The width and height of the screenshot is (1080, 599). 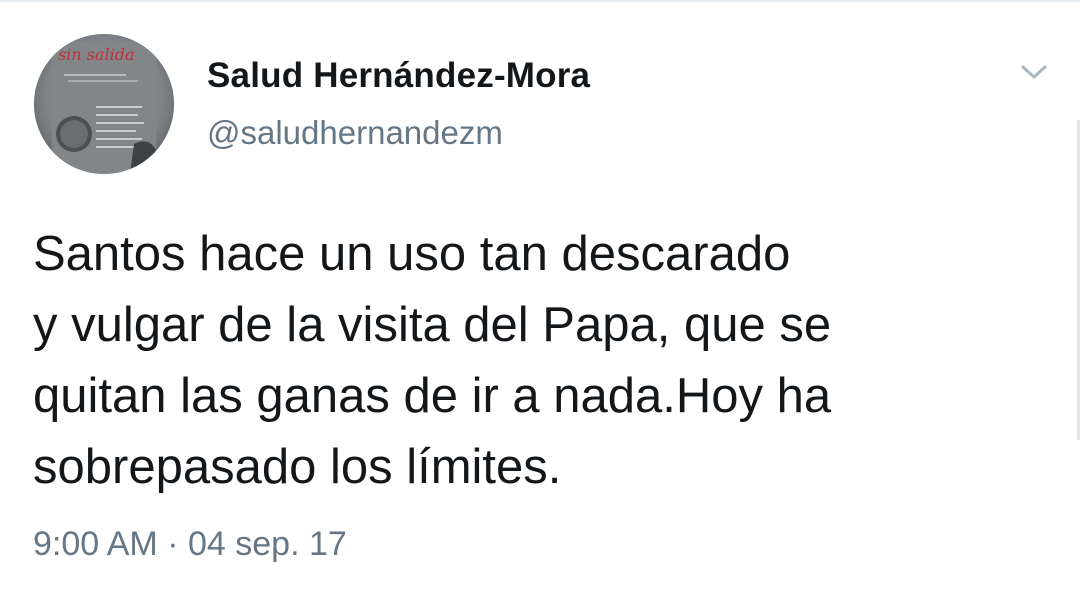 I want to click on tweet-text-line: y vulgar de la visita del Papa, que se, so click(x=432, y=325).